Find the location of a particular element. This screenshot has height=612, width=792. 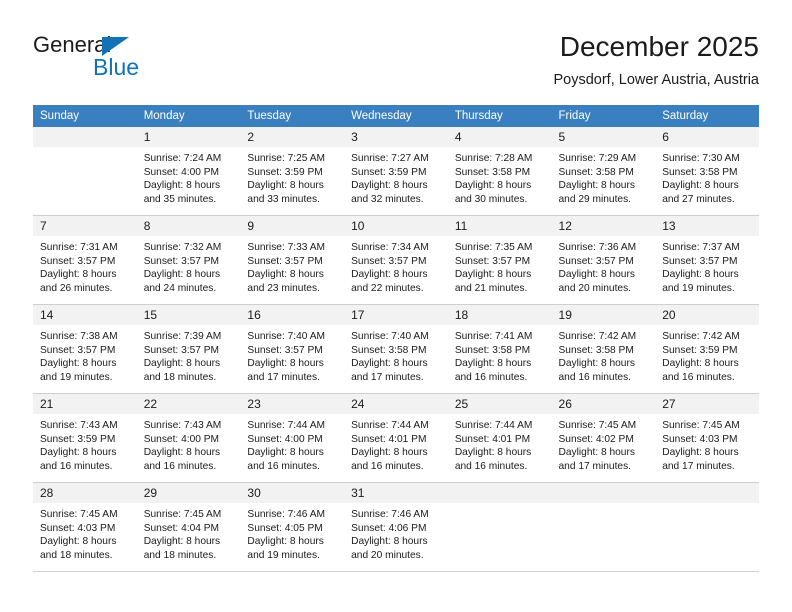

daylight-text-line2: and 20 minutes. is located at coordinates (595, 288).